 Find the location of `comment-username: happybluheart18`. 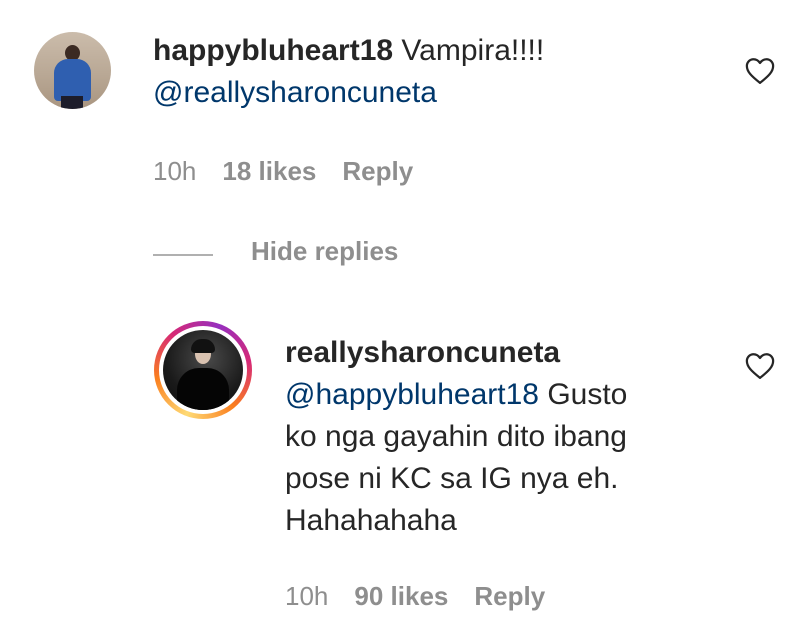

comment-username: happybluheart18 is located at coordinates (273, 50).